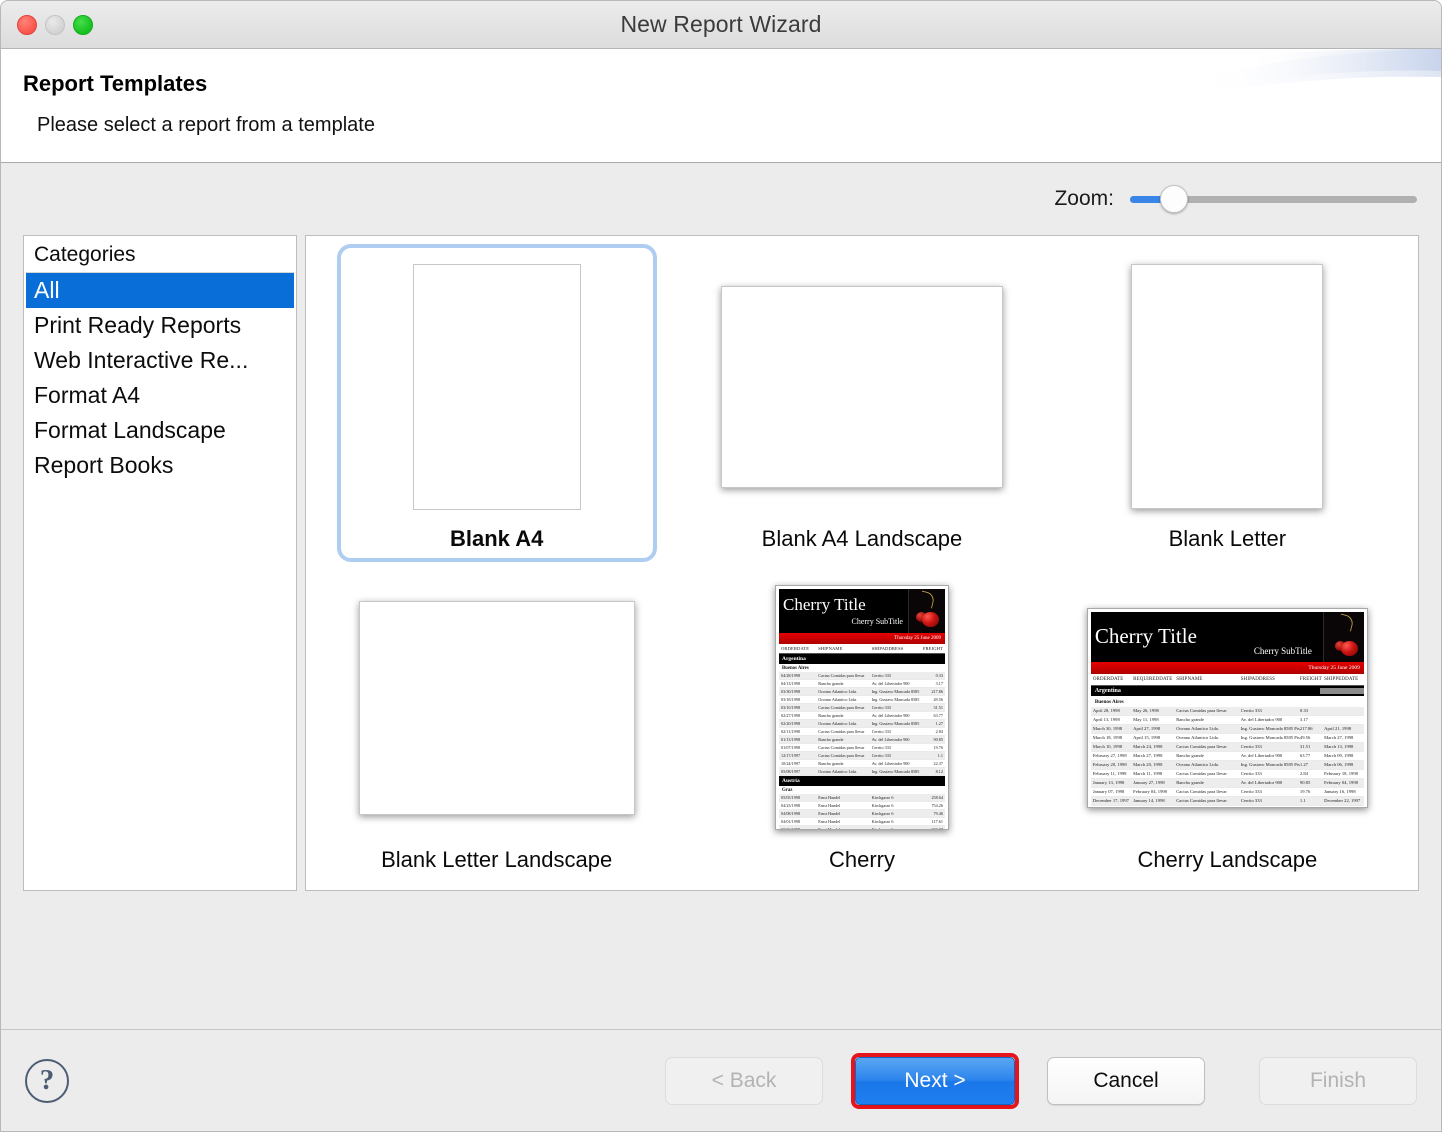 The width and height of the screenshot is (1442, 1132). I want to click on cherry-cell-requireddate: March 27, 1998, so click(1148, 755).